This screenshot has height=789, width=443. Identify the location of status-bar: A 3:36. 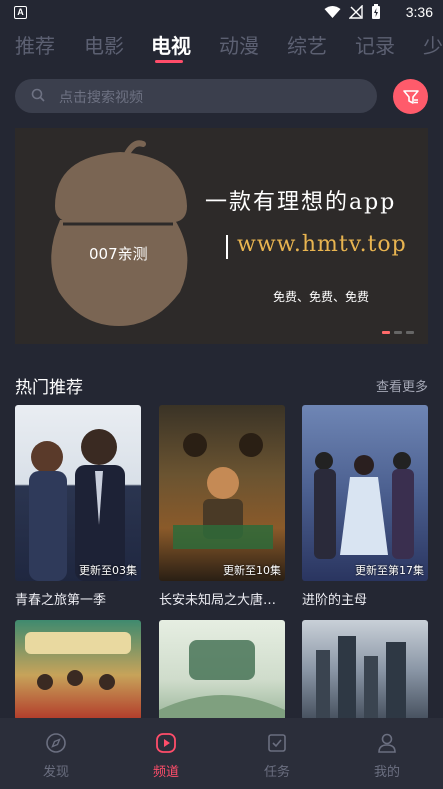
(221, 13).